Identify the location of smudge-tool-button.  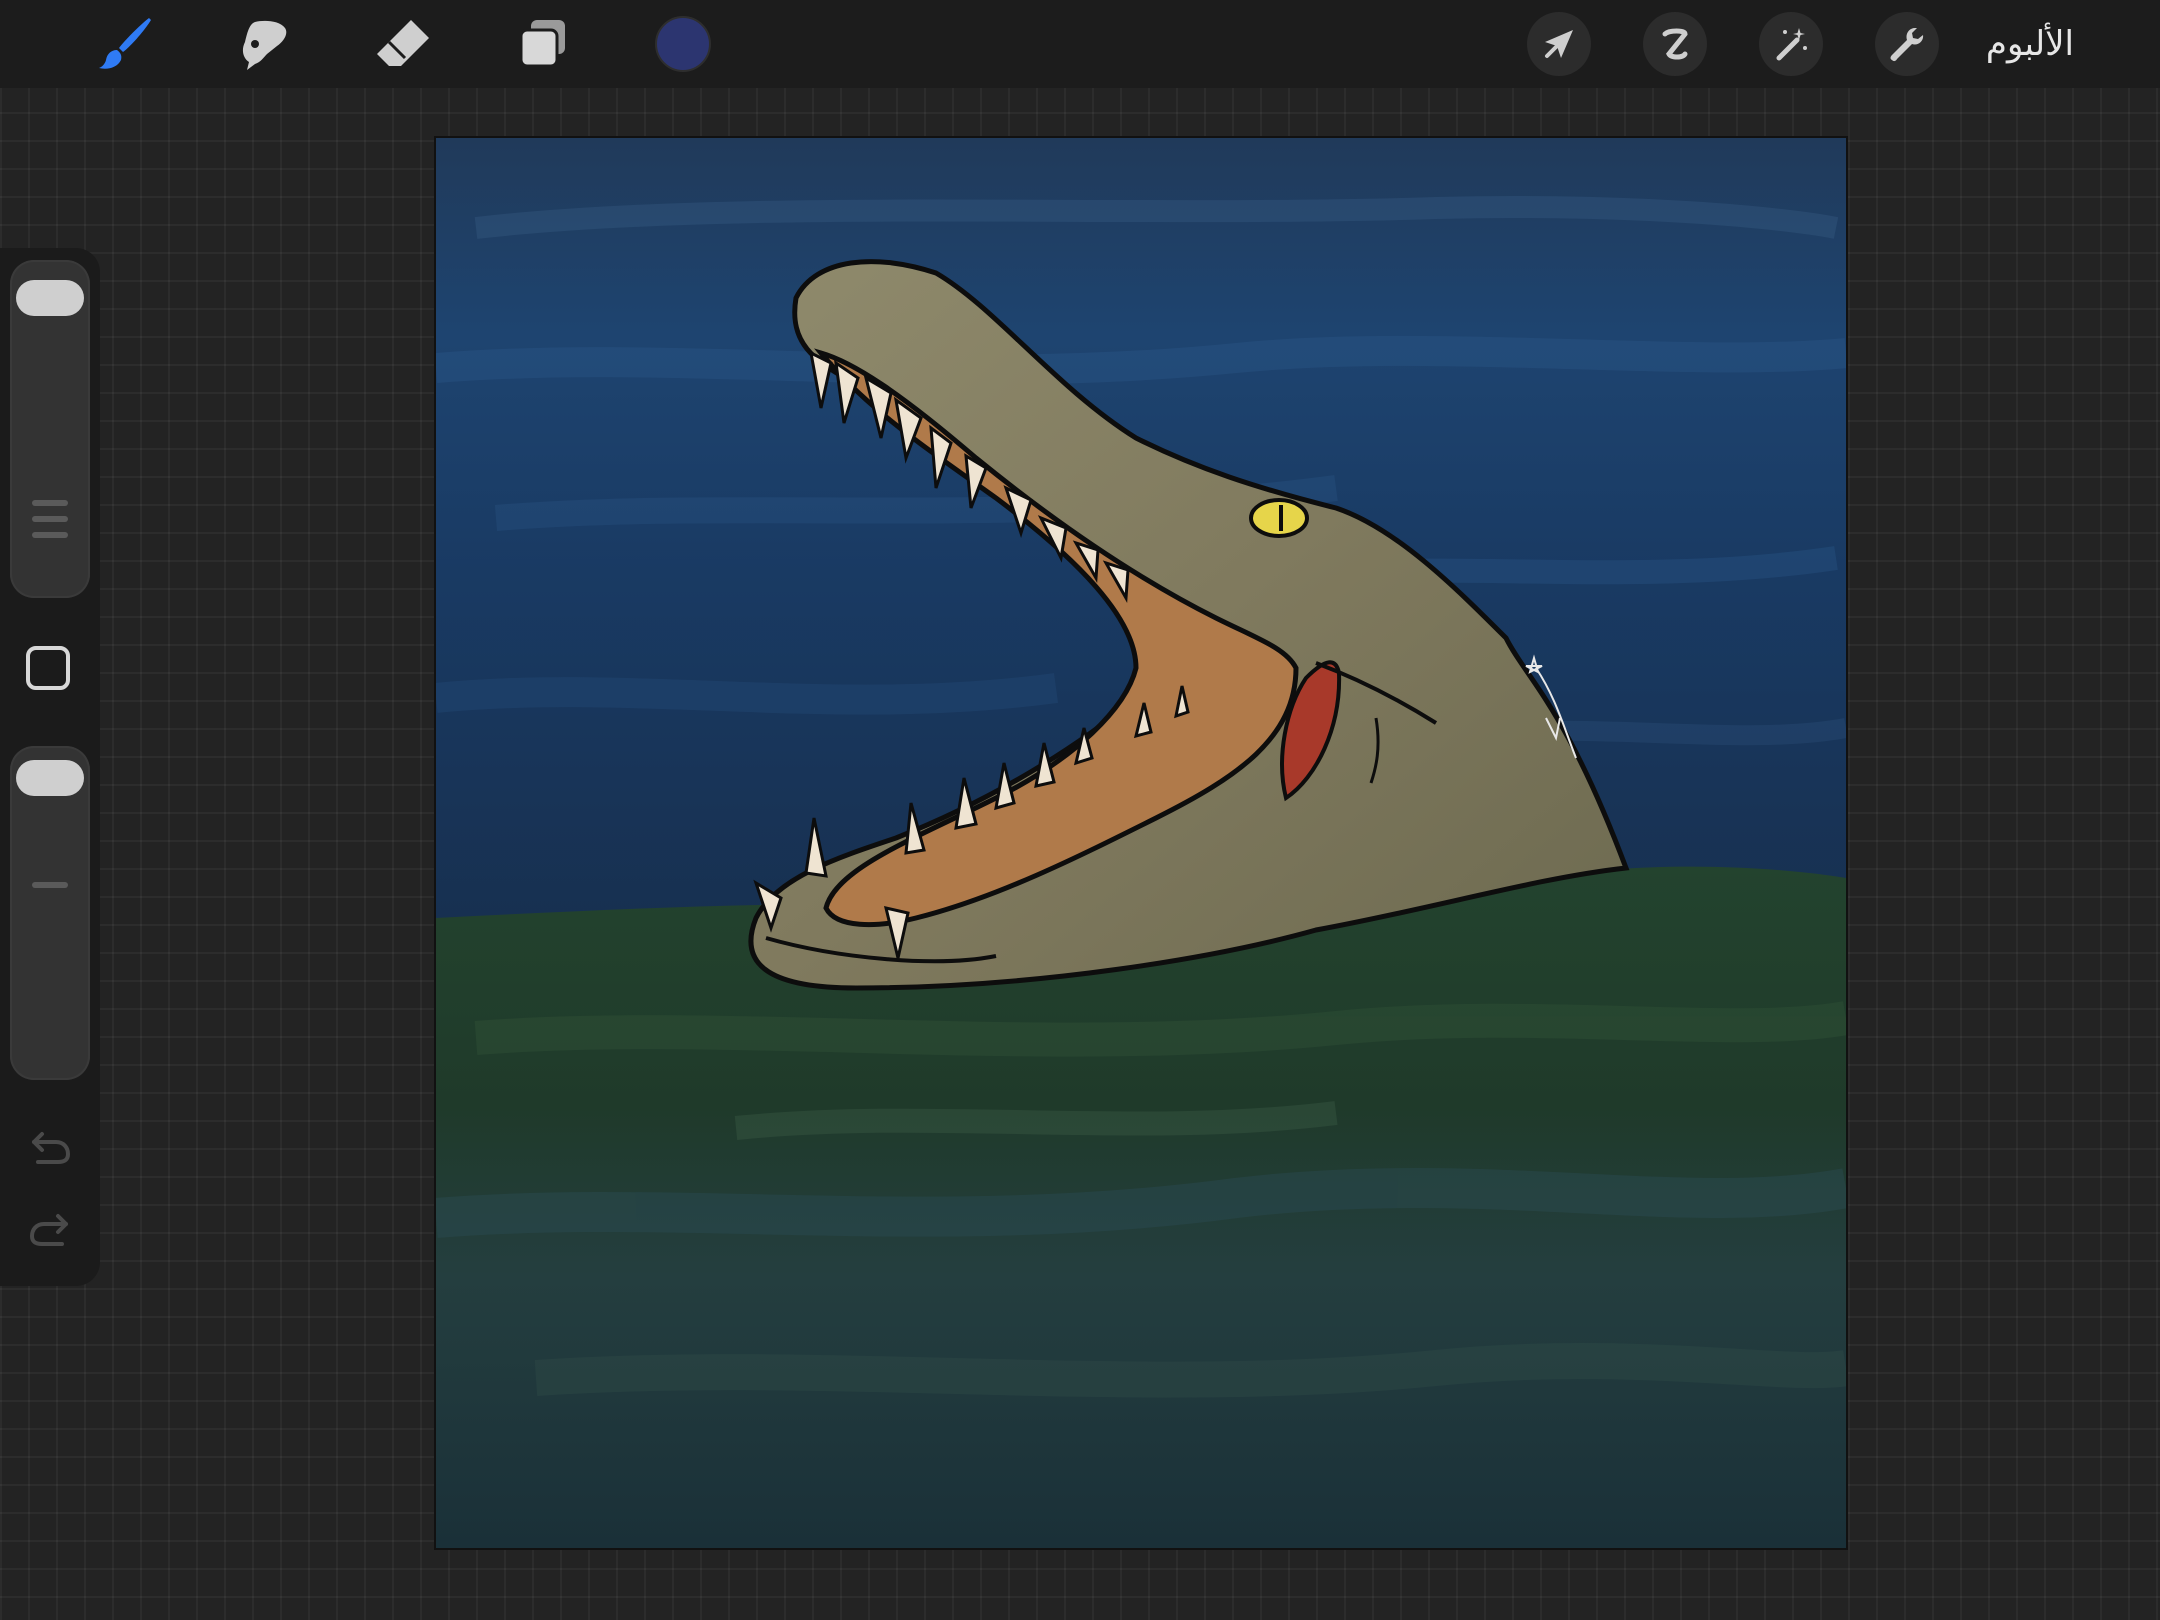
(263, 44).